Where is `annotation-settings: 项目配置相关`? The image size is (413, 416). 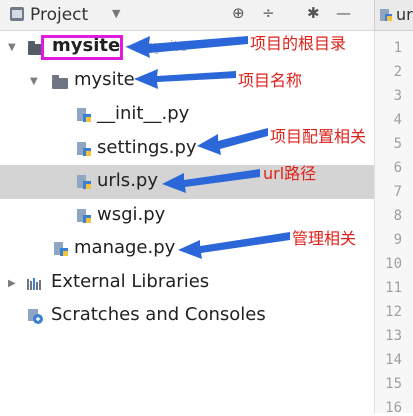
annotation-settings: 项目配置相关 is located at coordinates (318, 136).